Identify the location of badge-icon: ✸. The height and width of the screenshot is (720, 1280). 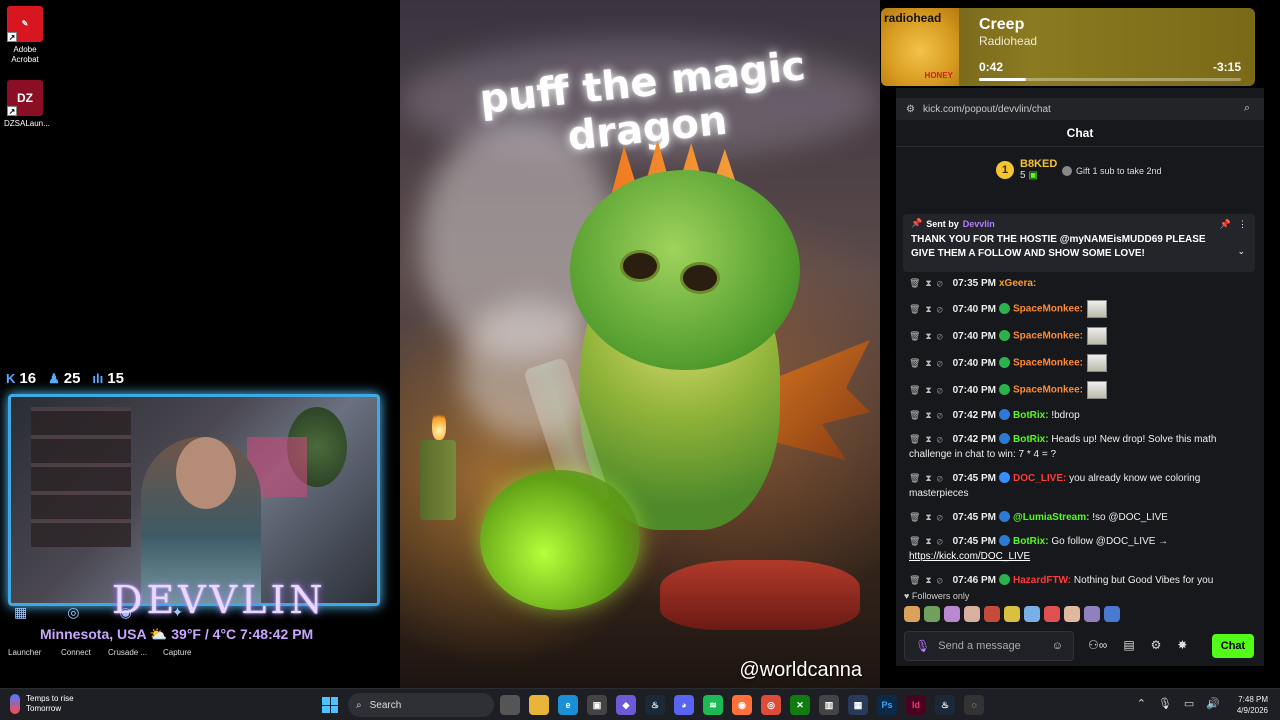
(1182, 645).